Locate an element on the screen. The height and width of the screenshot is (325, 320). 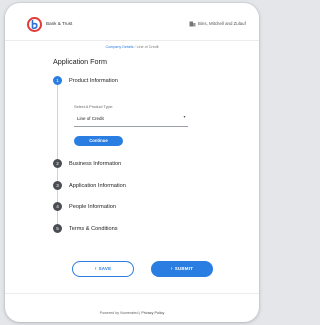
bank-name: Bank & Trust is located at coordinates (59, 23).